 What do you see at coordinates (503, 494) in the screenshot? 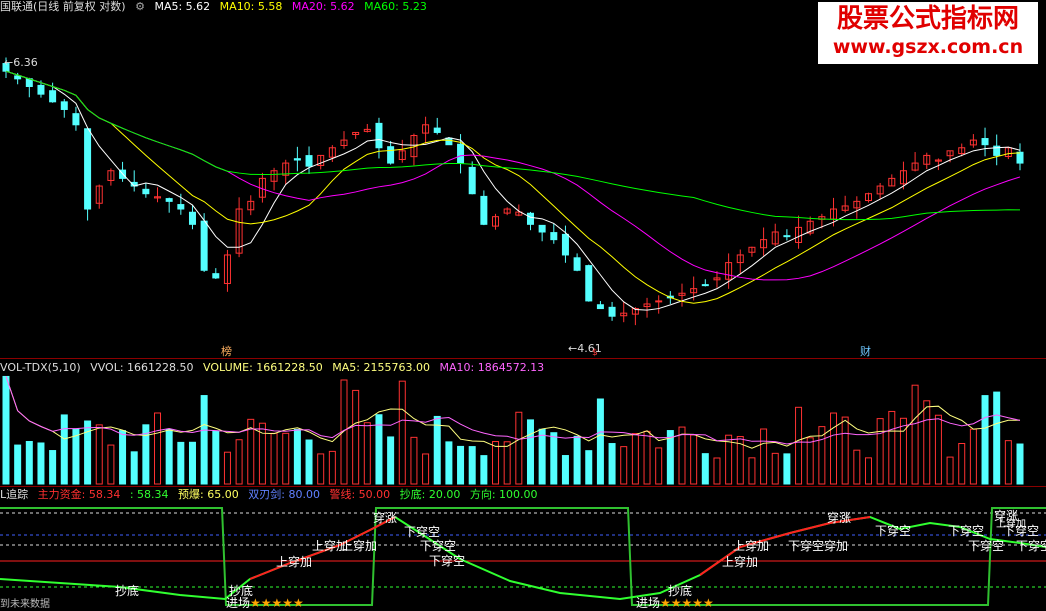
I see `fangxiang-label: 方向: 100.00` at bounding box center [503, 494].